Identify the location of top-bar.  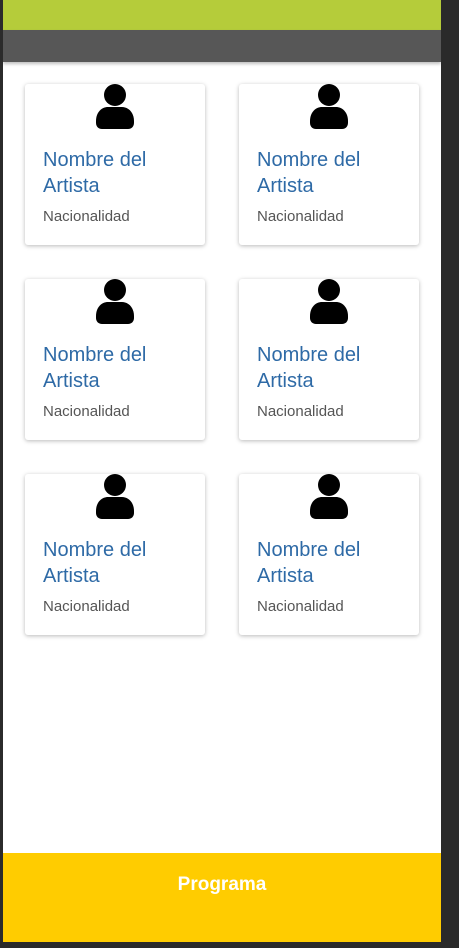
(222, 15).